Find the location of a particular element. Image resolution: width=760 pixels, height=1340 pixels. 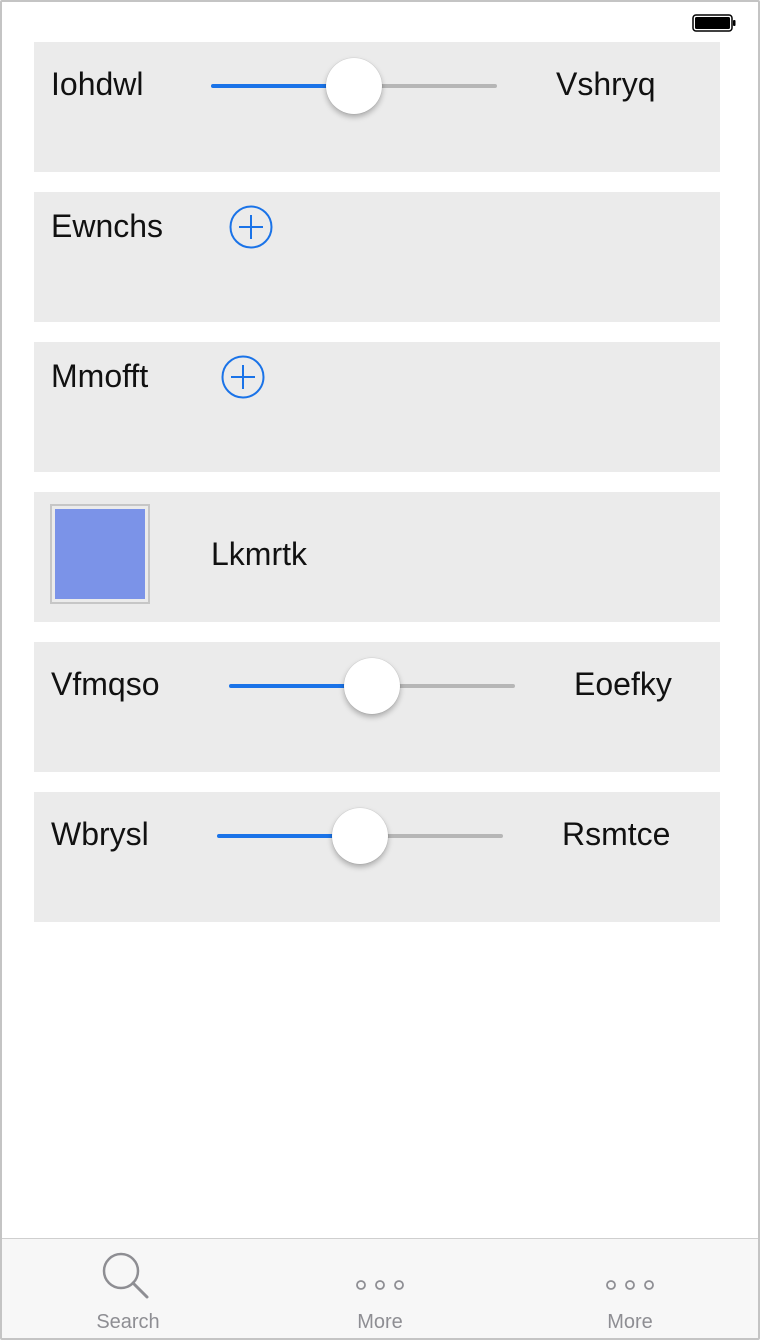

slider-row-2: Vfmqso Eoefky is located at coordinates (377, 707).